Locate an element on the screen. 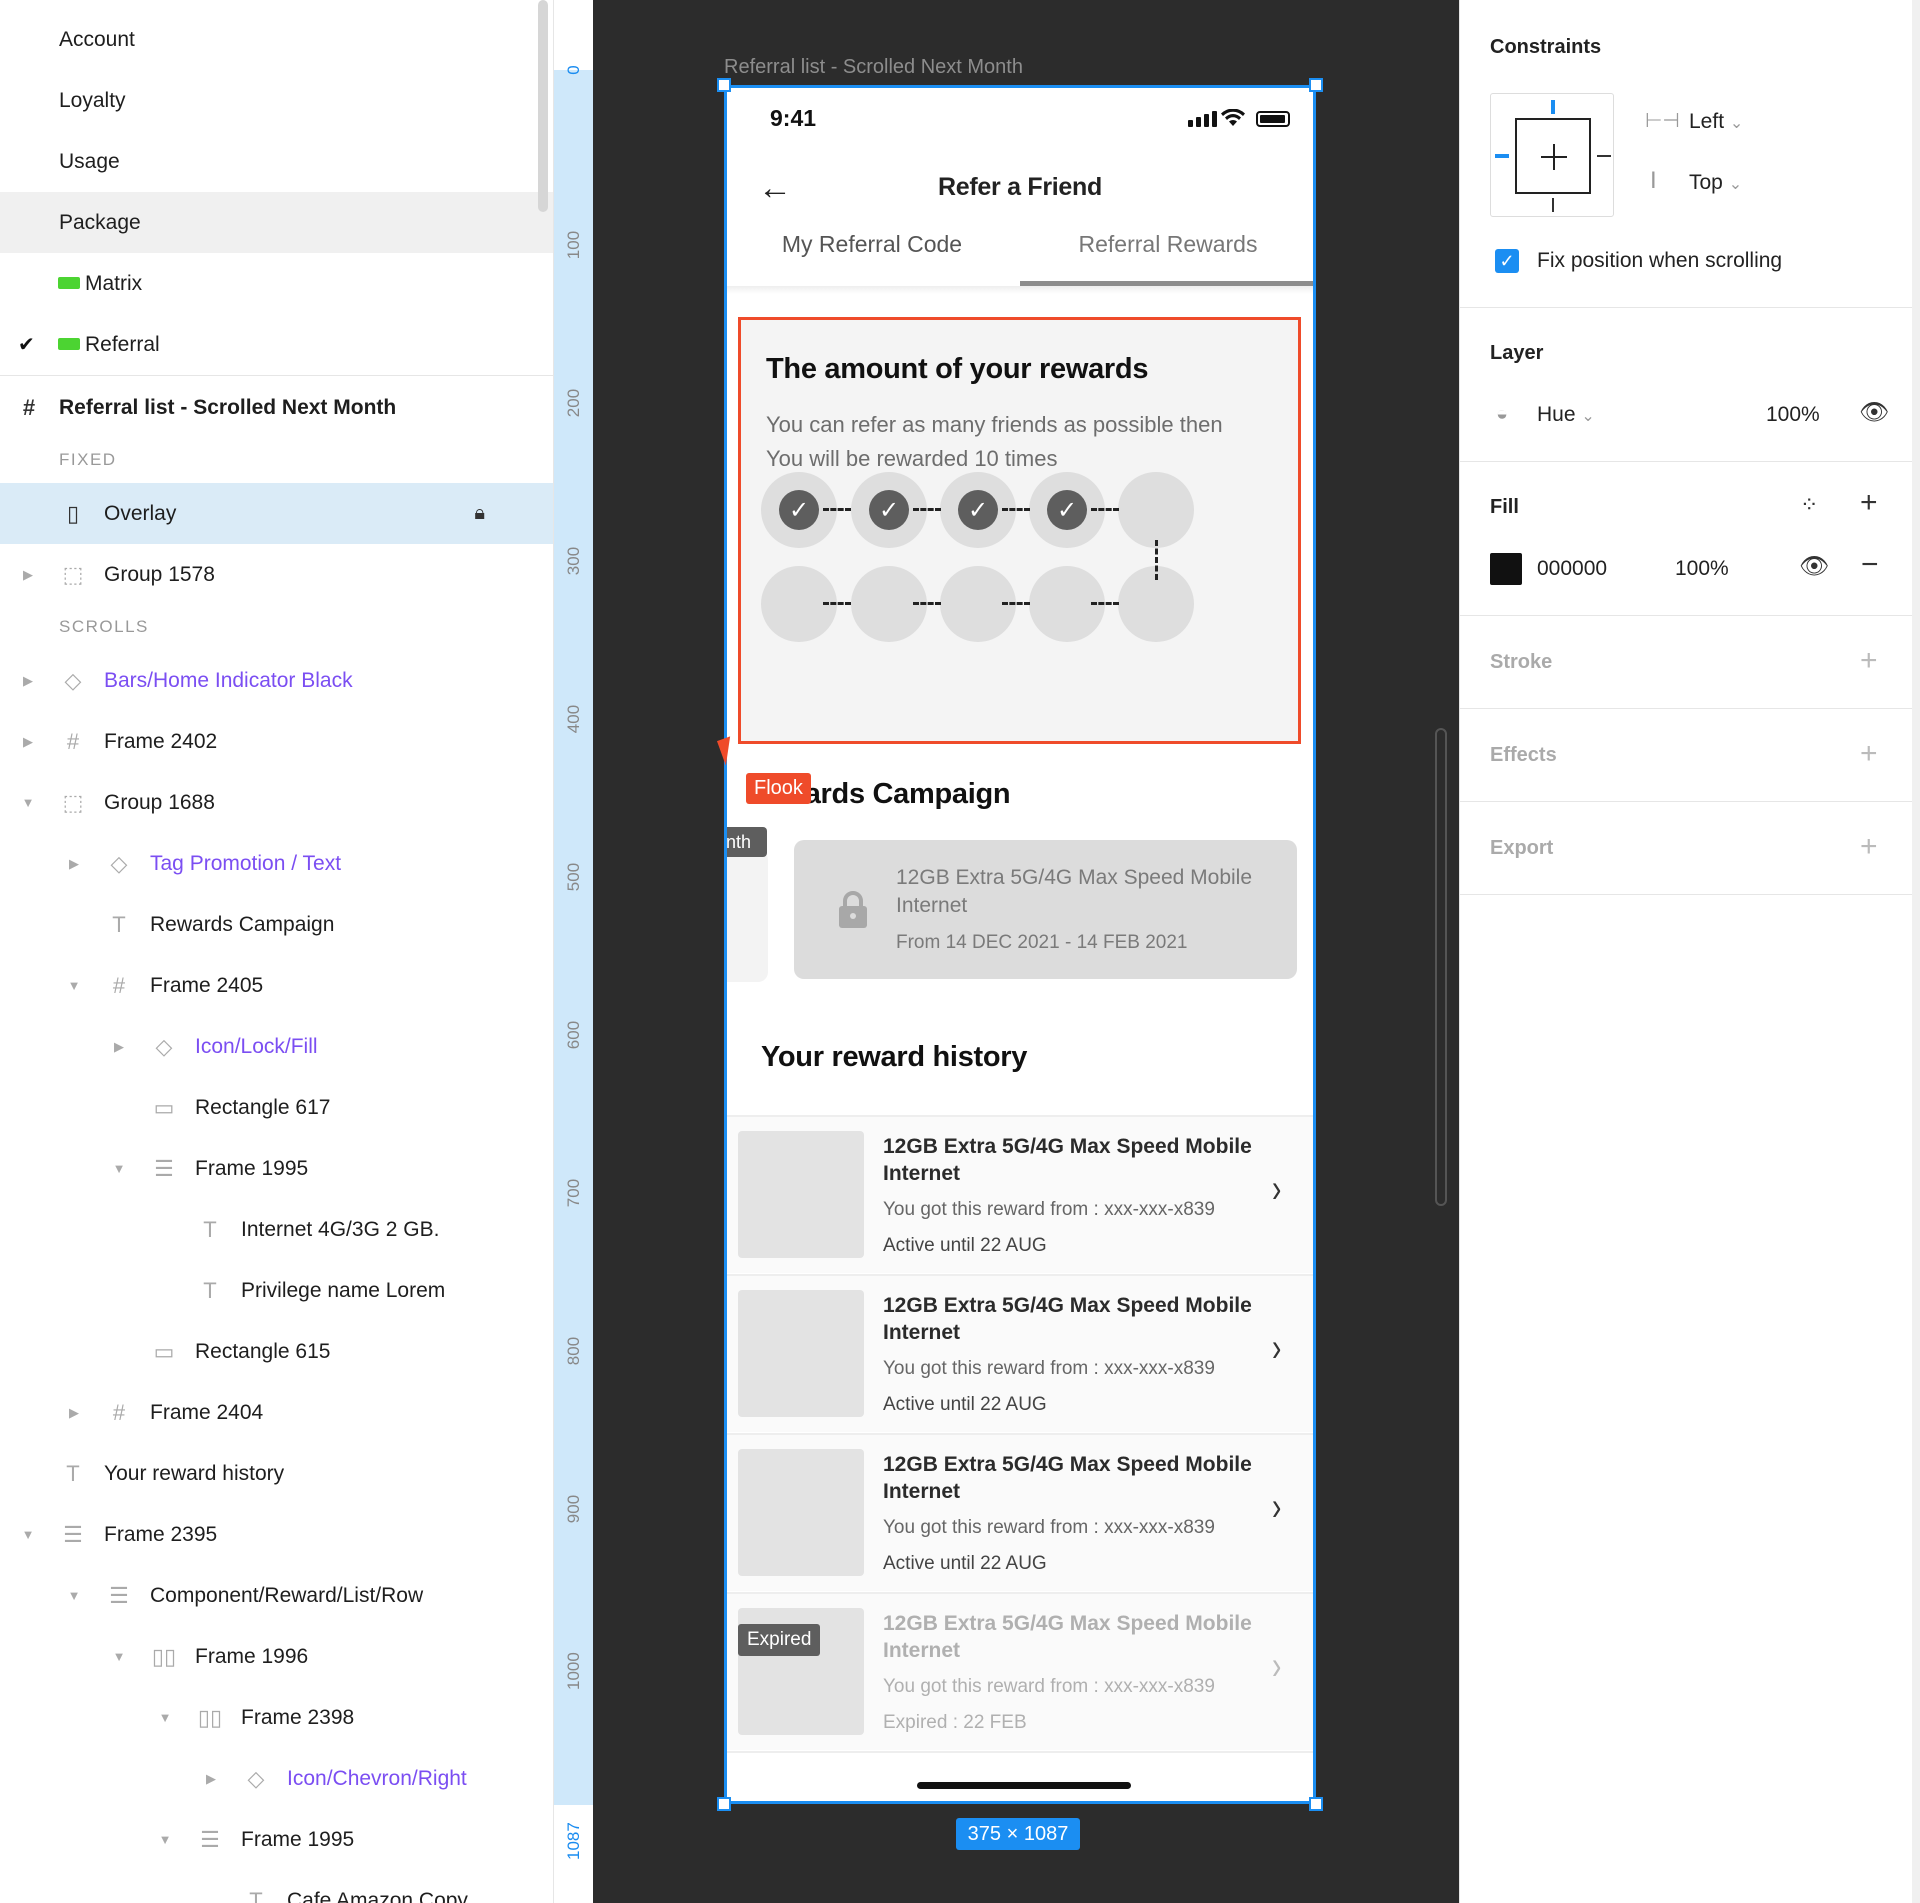  frame-icon: # is located at coordinates (119, 1412).